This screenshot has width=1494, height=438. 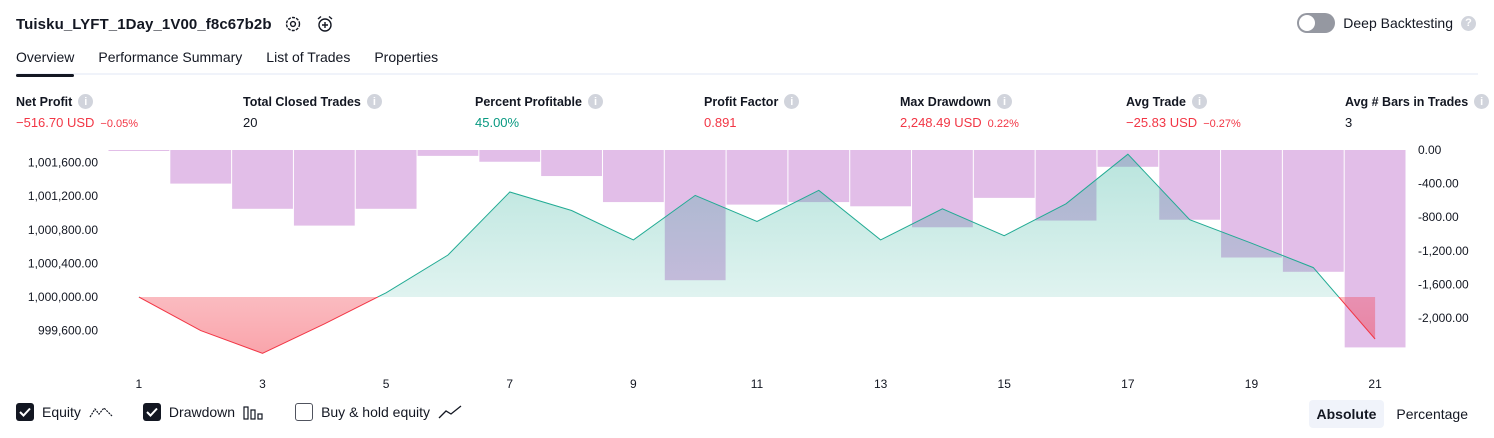 What do you see at coordinates (1005, 384) in the screenshot?
I see `x-axis-tick: 15` at bounding box center [1005, 384].